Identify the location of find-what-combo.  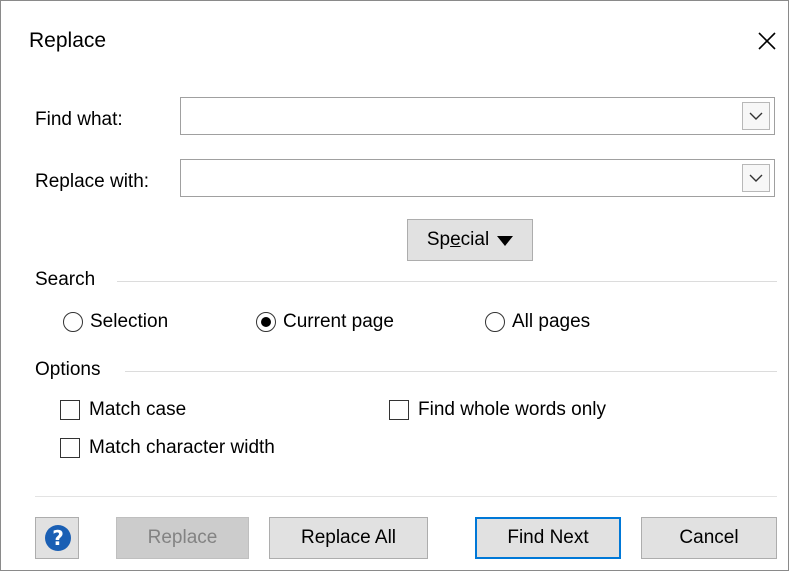
(477, 116).